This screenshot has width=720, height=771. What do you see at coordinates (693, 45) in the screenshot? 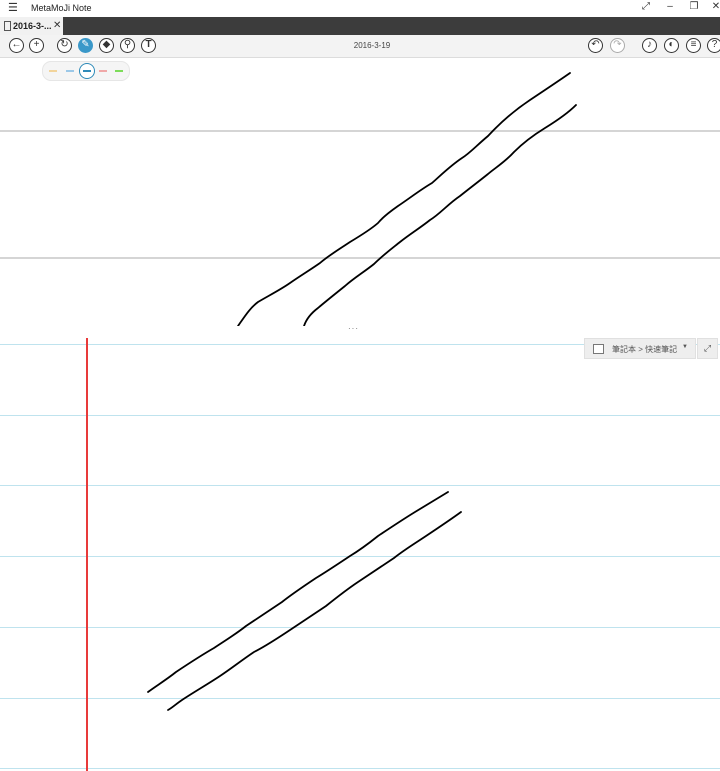
I see `list-icon: ≡` at bounding box center [693, 45].